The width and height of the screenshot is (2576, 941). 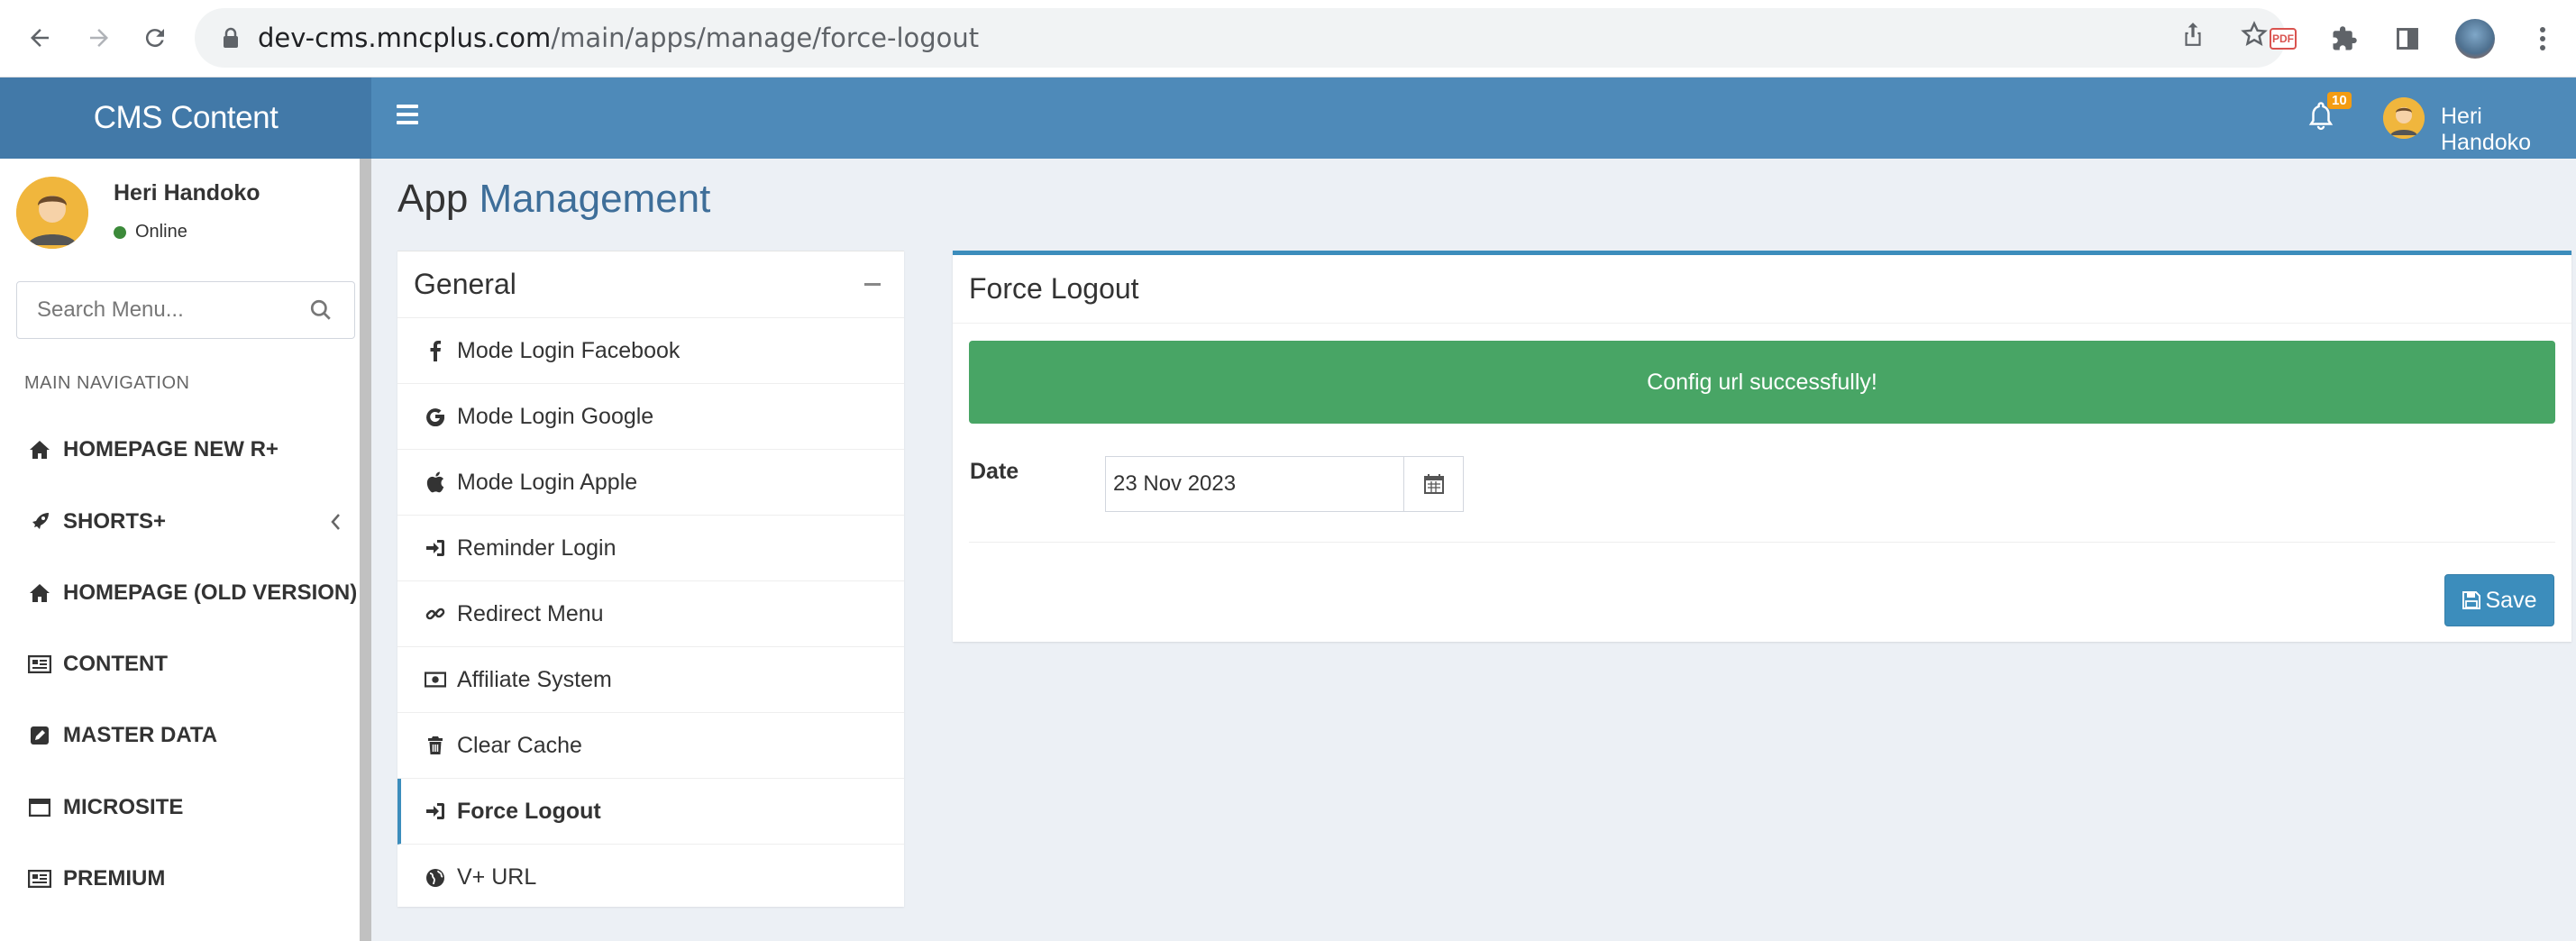 I want to click on date-input-group, so click(x=1284, y=484).